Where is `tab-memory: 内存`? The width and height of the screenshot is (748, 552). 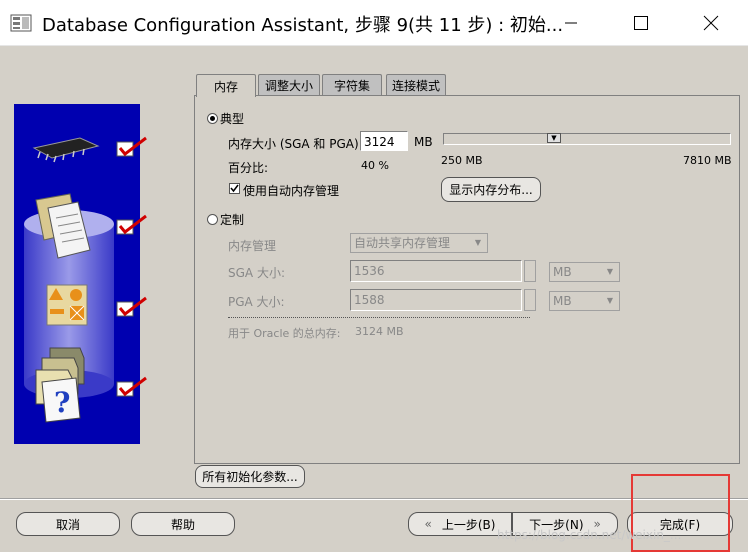
tab-memory: 内存 is located at coordinates (226, 85).